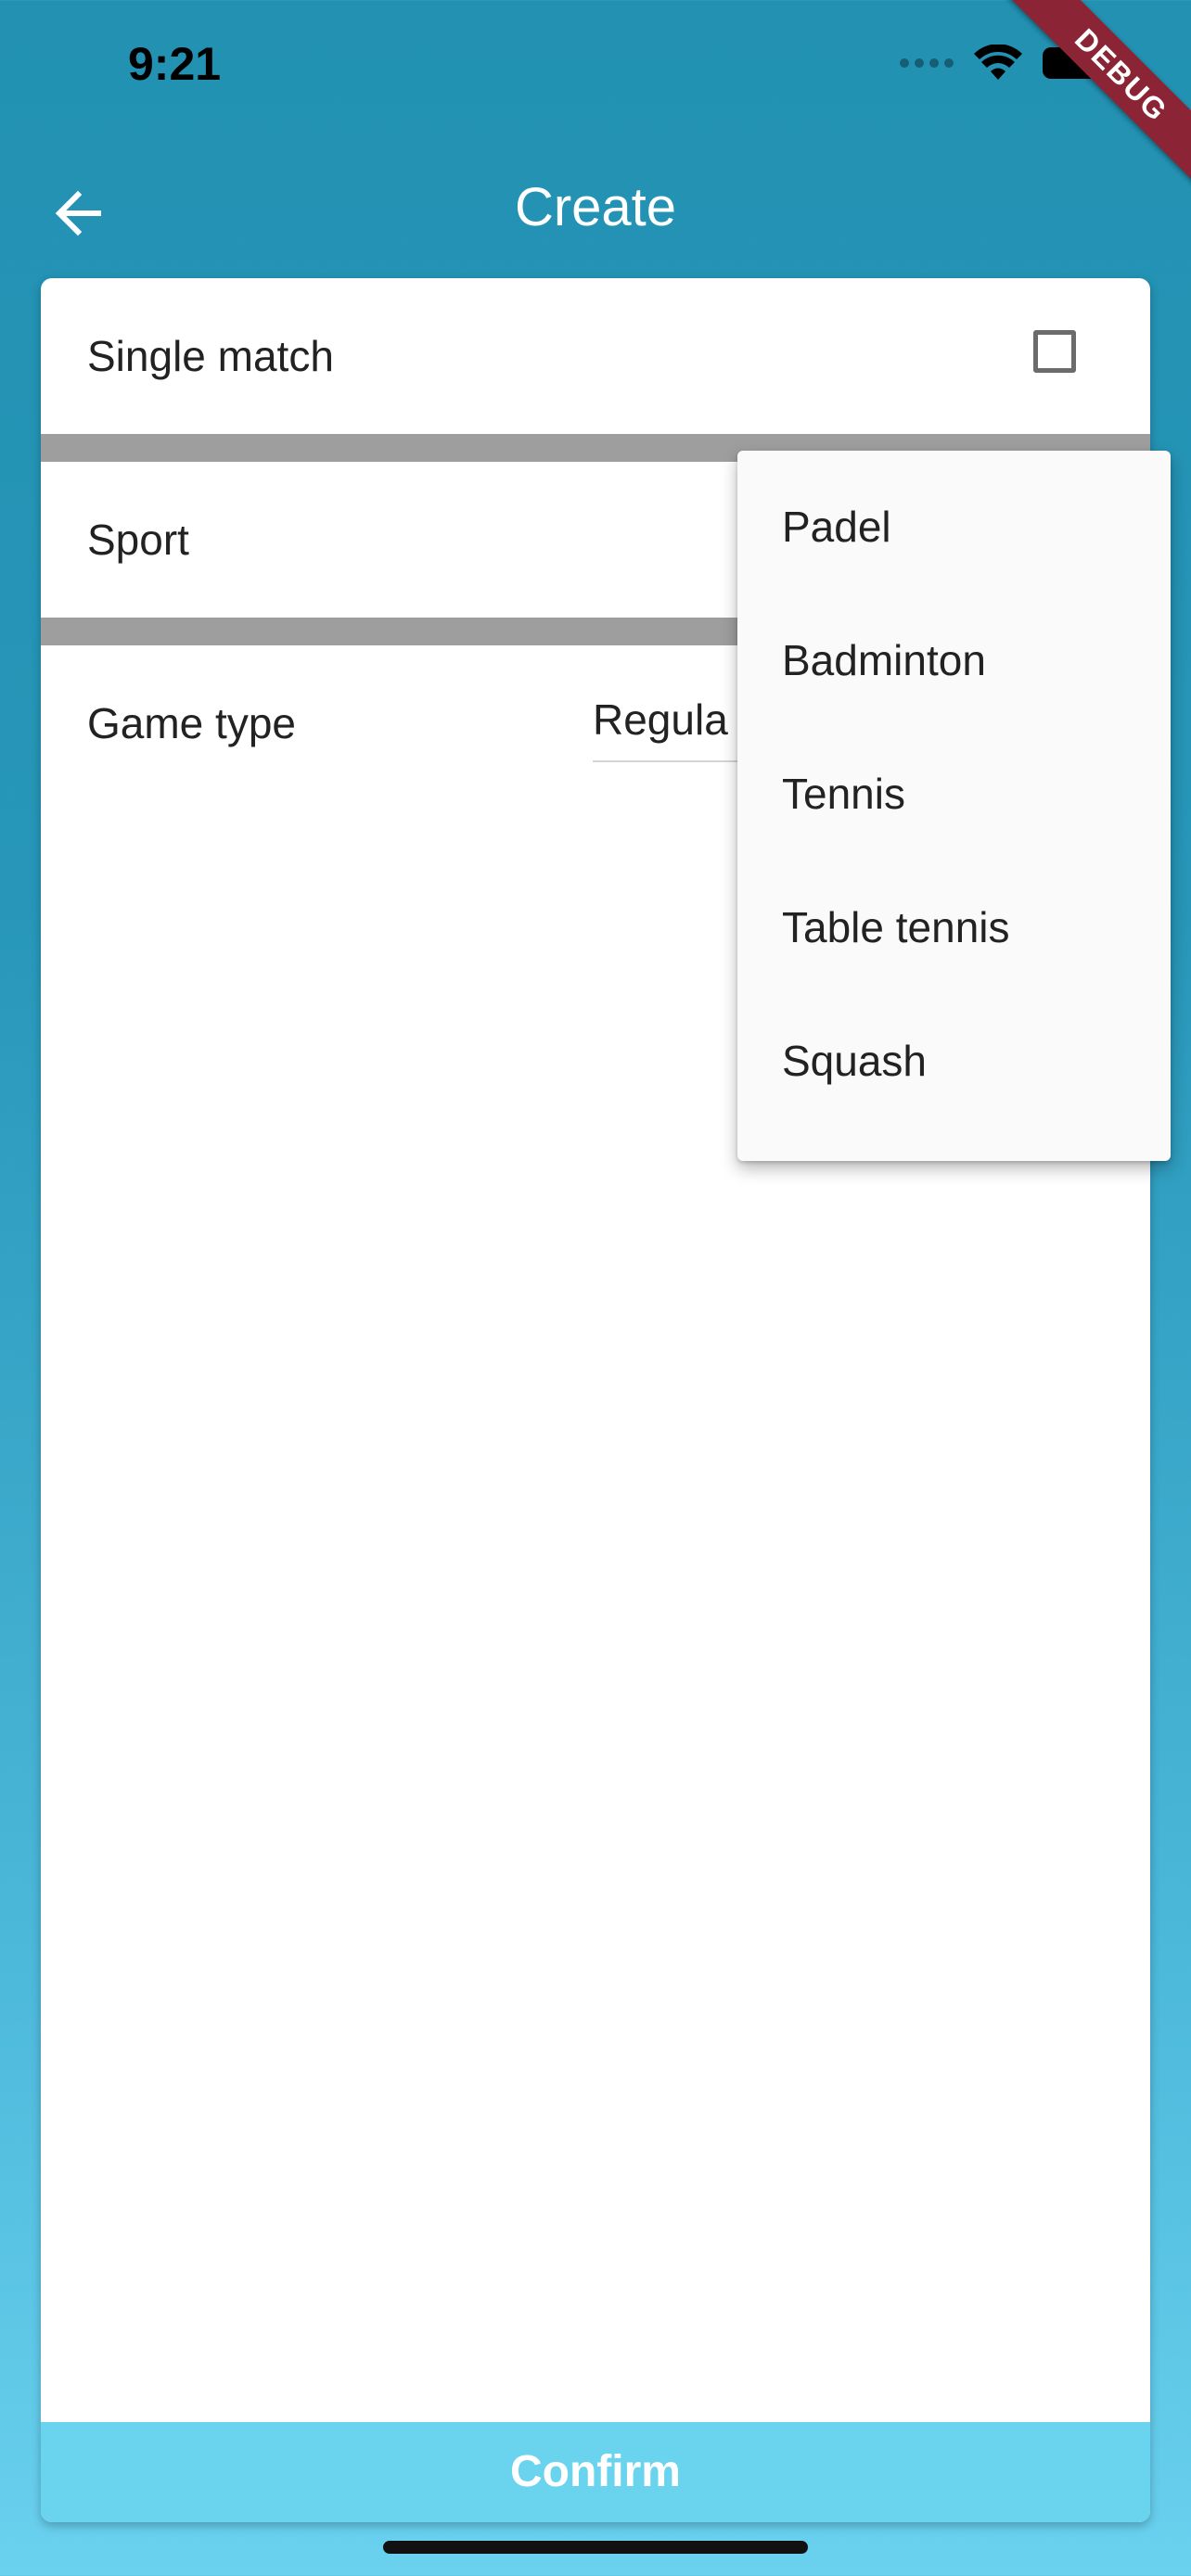 The image size is (1191, 2576). Describe the element at coordinates (138, 540) in the screenshot. I see `sport-label: Sport` at that location.